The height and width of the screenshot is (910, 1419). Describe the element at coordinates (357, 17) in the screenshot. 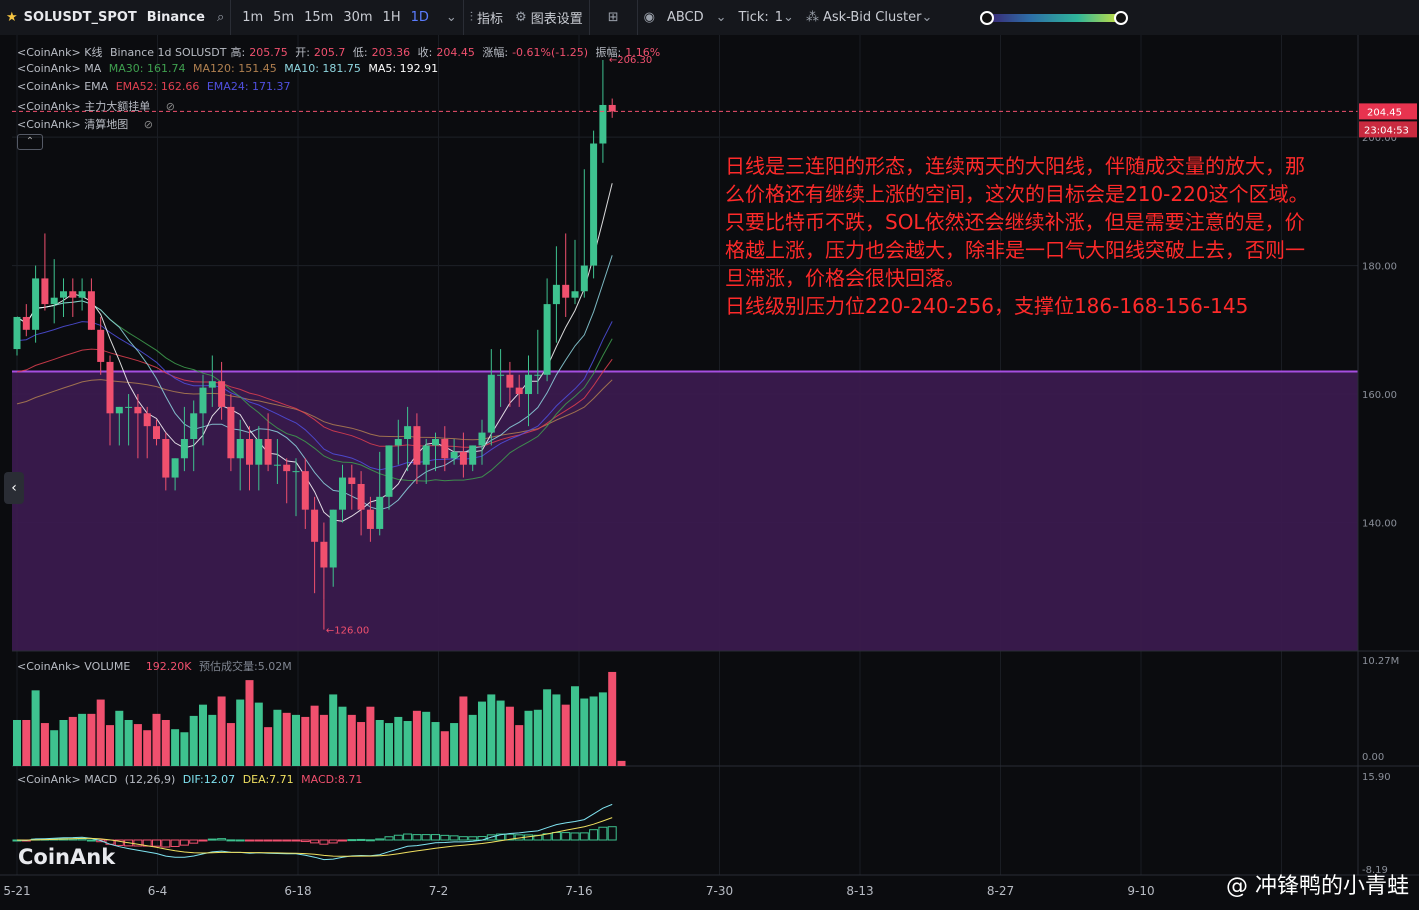

I see `interval-30m: 30m` at that location.